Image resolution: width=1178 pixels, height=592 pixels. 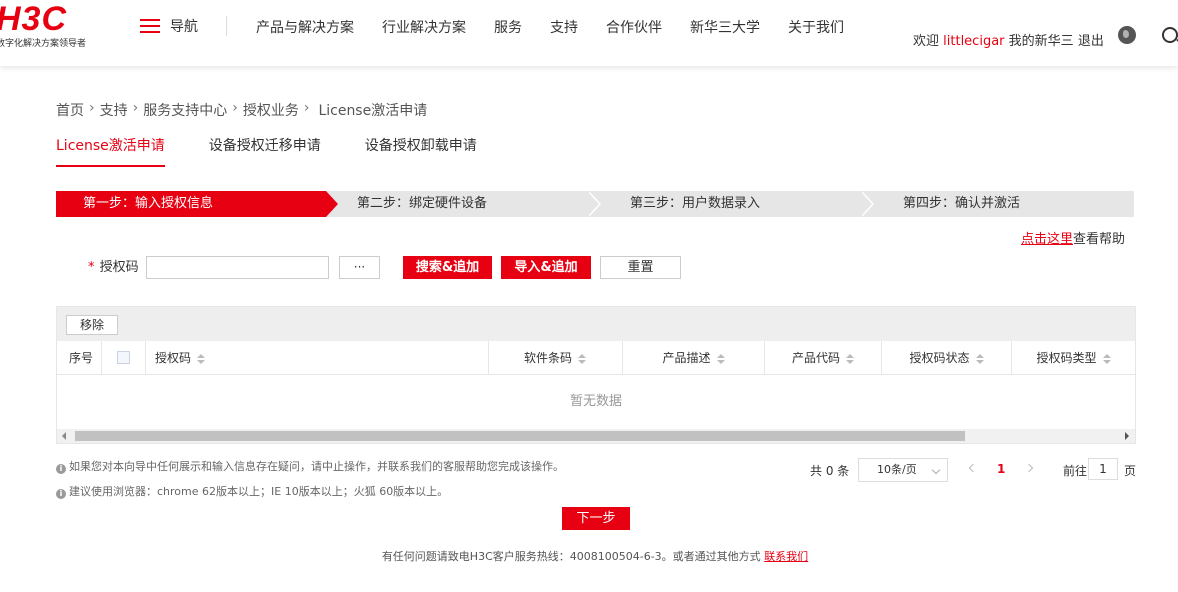 What do you see at coordinates (546, 267) in the screenshot?
I see `import-add-button: 导入&追加` at bounding box center [546, 267].